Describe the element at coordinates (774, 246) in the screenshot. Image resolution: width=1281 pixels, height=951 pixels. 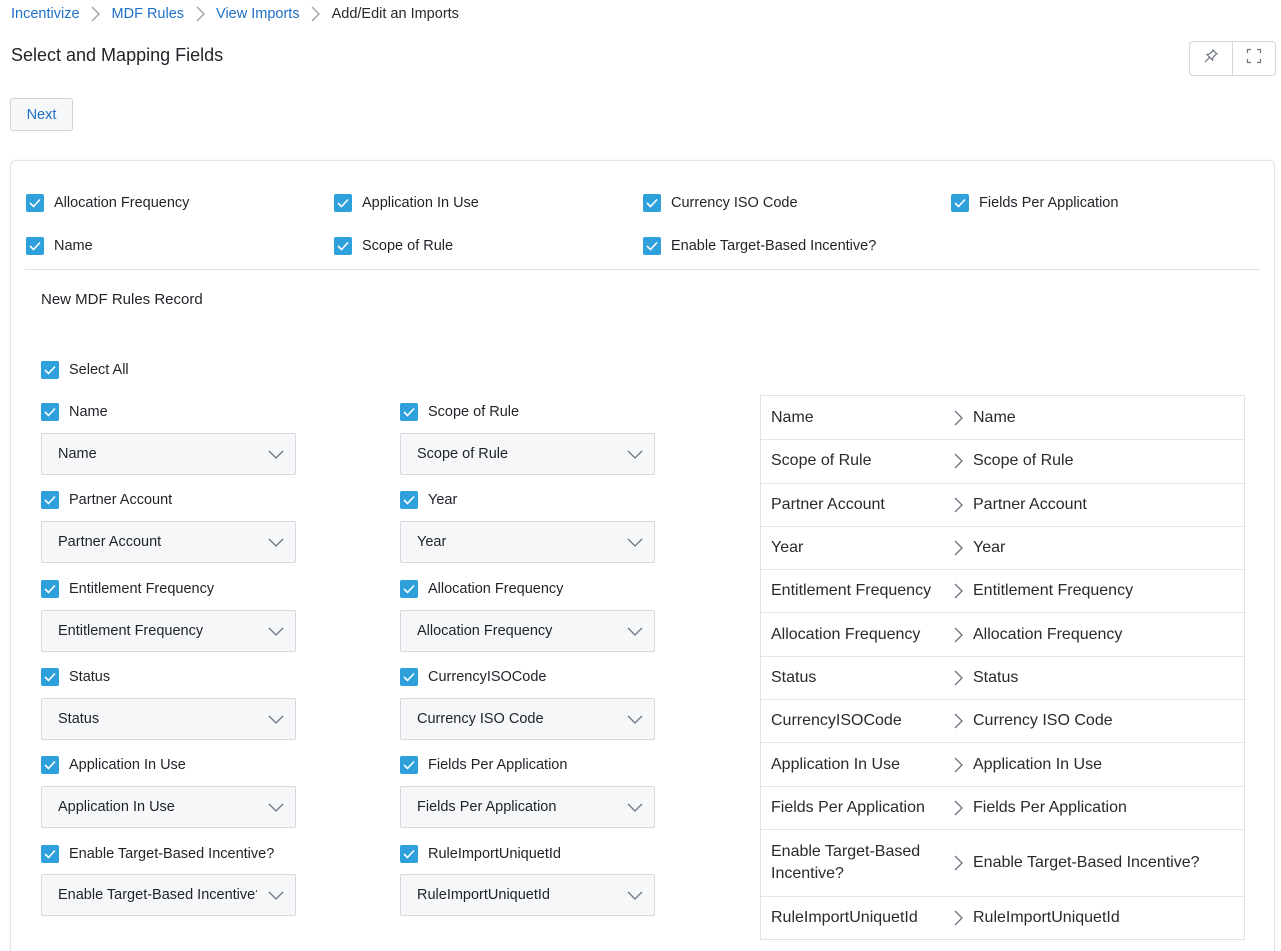
I see `top-field-label: Enable Target-Based Incentive?` at that location.